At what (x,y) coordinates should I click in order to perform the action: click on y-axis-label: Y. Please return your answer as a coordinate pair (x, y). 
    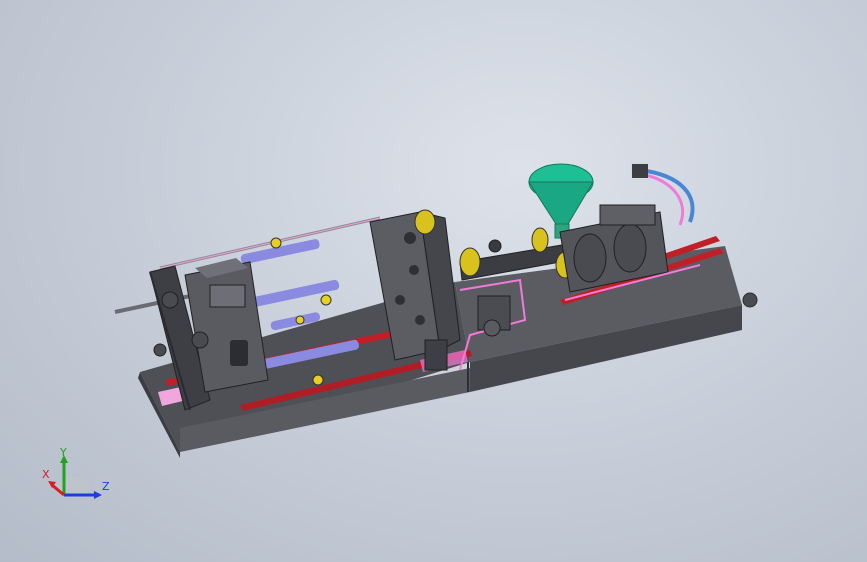
    Looking at the image, I should click on (63, 452).